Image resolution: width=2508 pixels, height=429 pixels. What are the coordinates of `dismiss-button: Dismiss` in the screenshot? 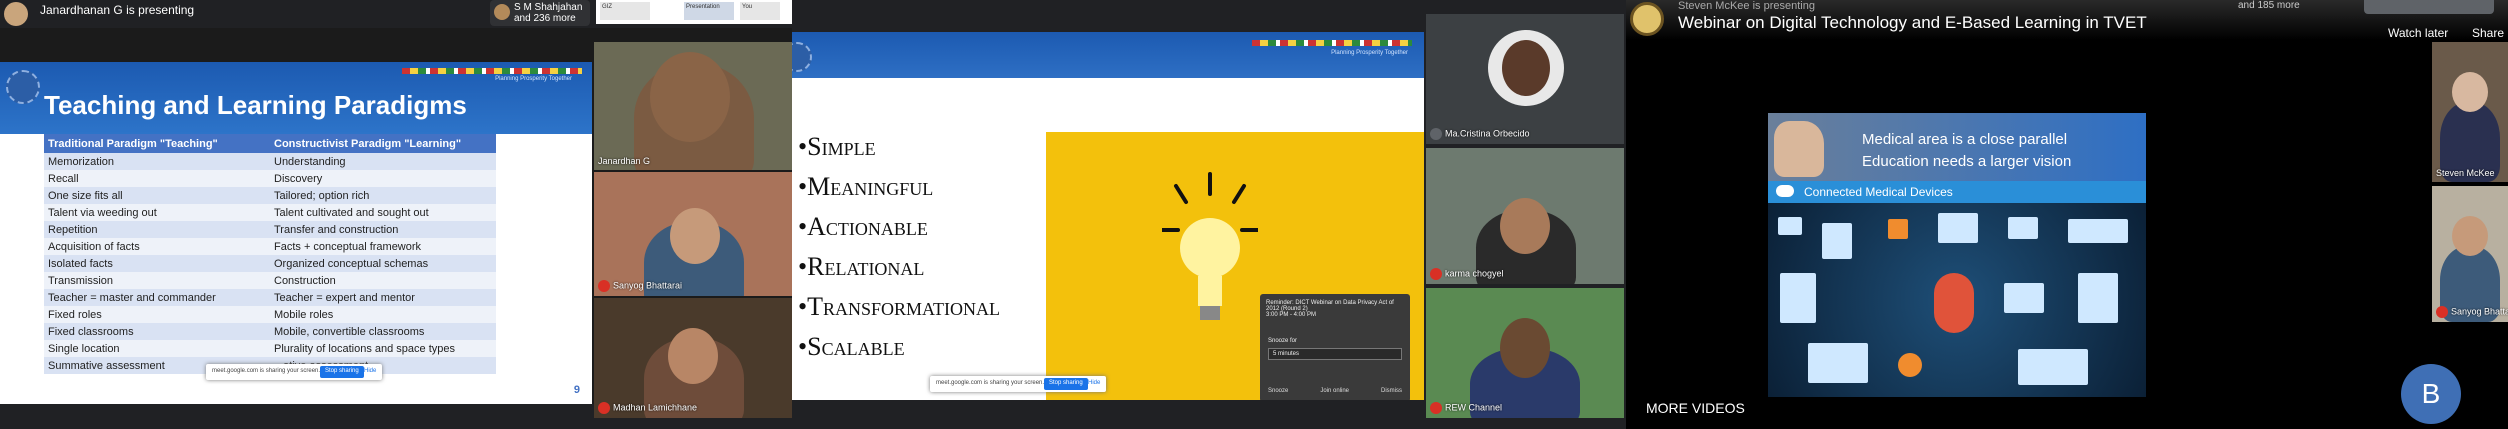 It's located at (1391, 391).